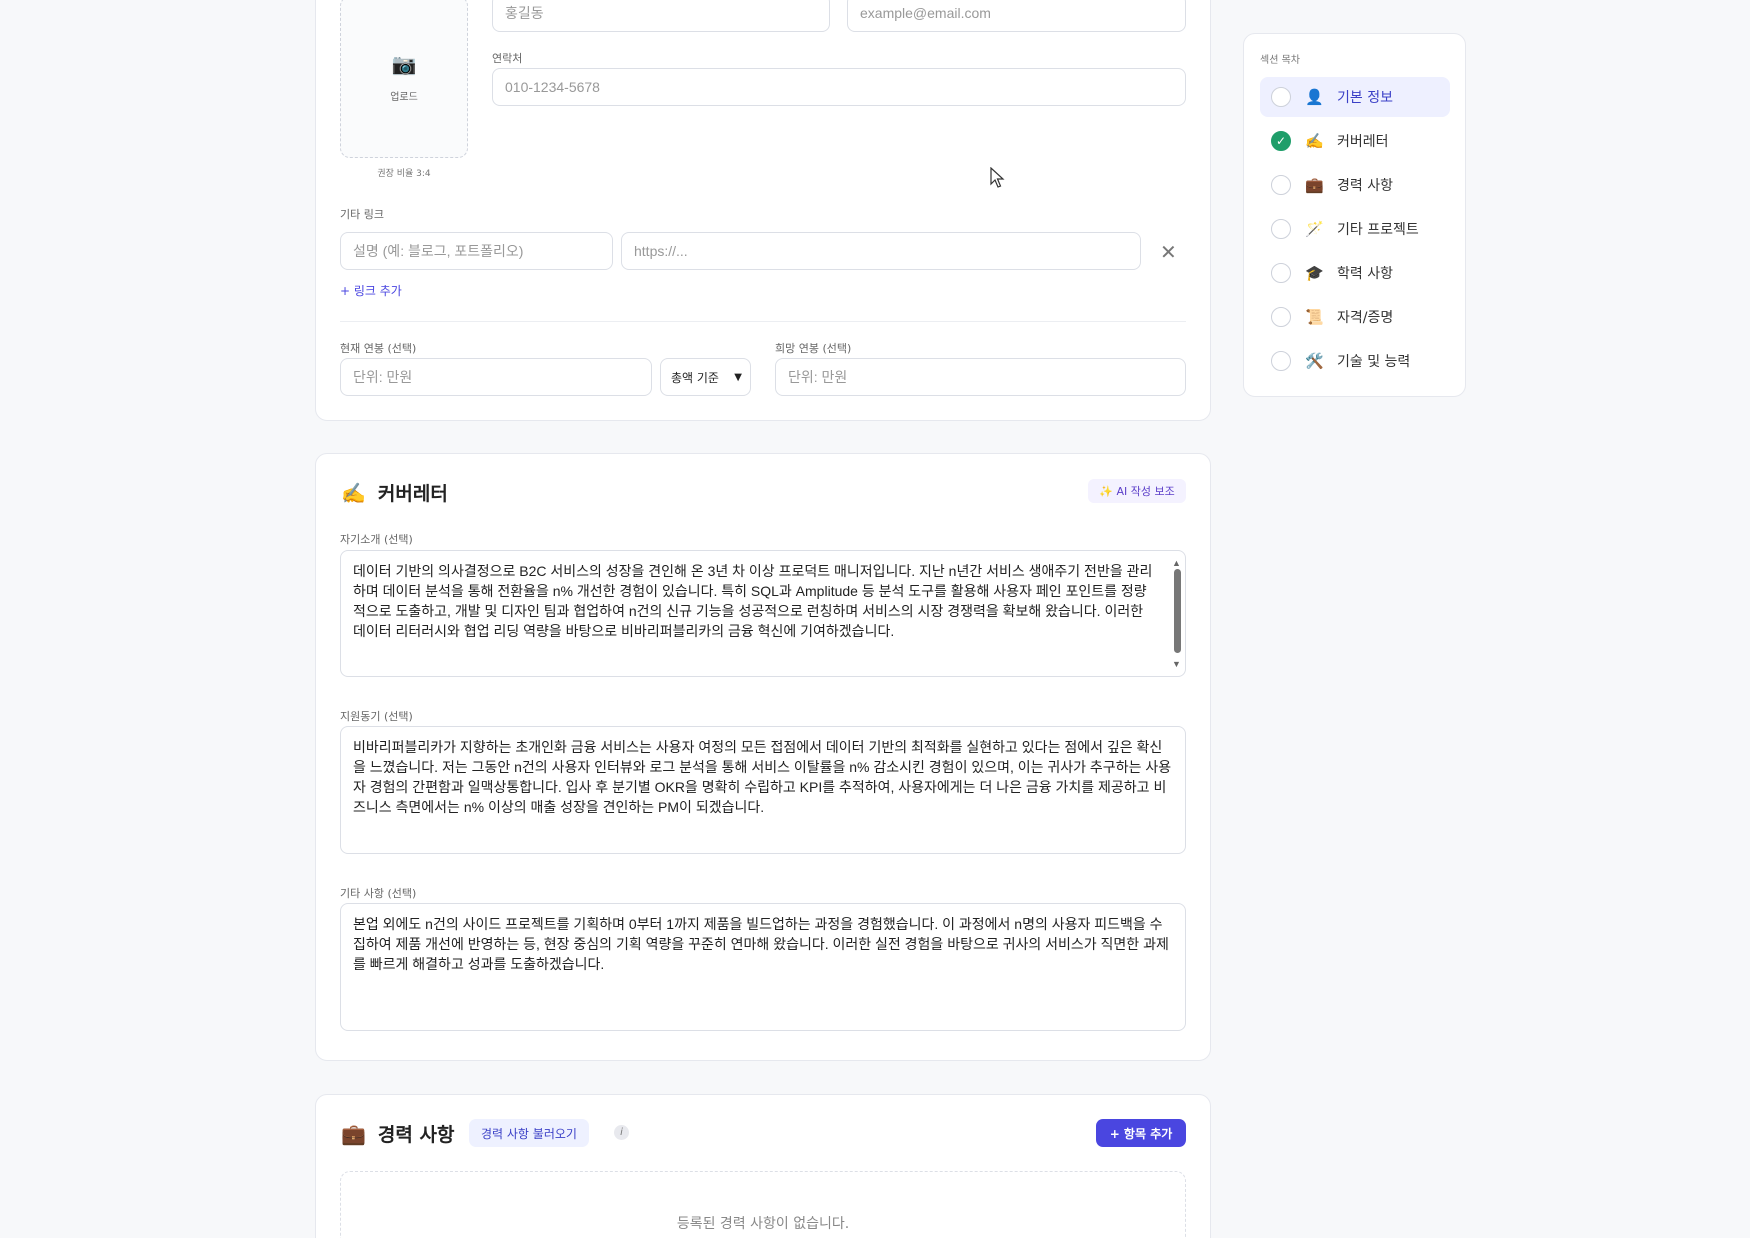 The width and height of the screenshot is (1750, 1238). Describe the element at coordinates (813, 348) in the screenshot. I see `desired-salary-label: 희망 연봉 (선택)` at that location.